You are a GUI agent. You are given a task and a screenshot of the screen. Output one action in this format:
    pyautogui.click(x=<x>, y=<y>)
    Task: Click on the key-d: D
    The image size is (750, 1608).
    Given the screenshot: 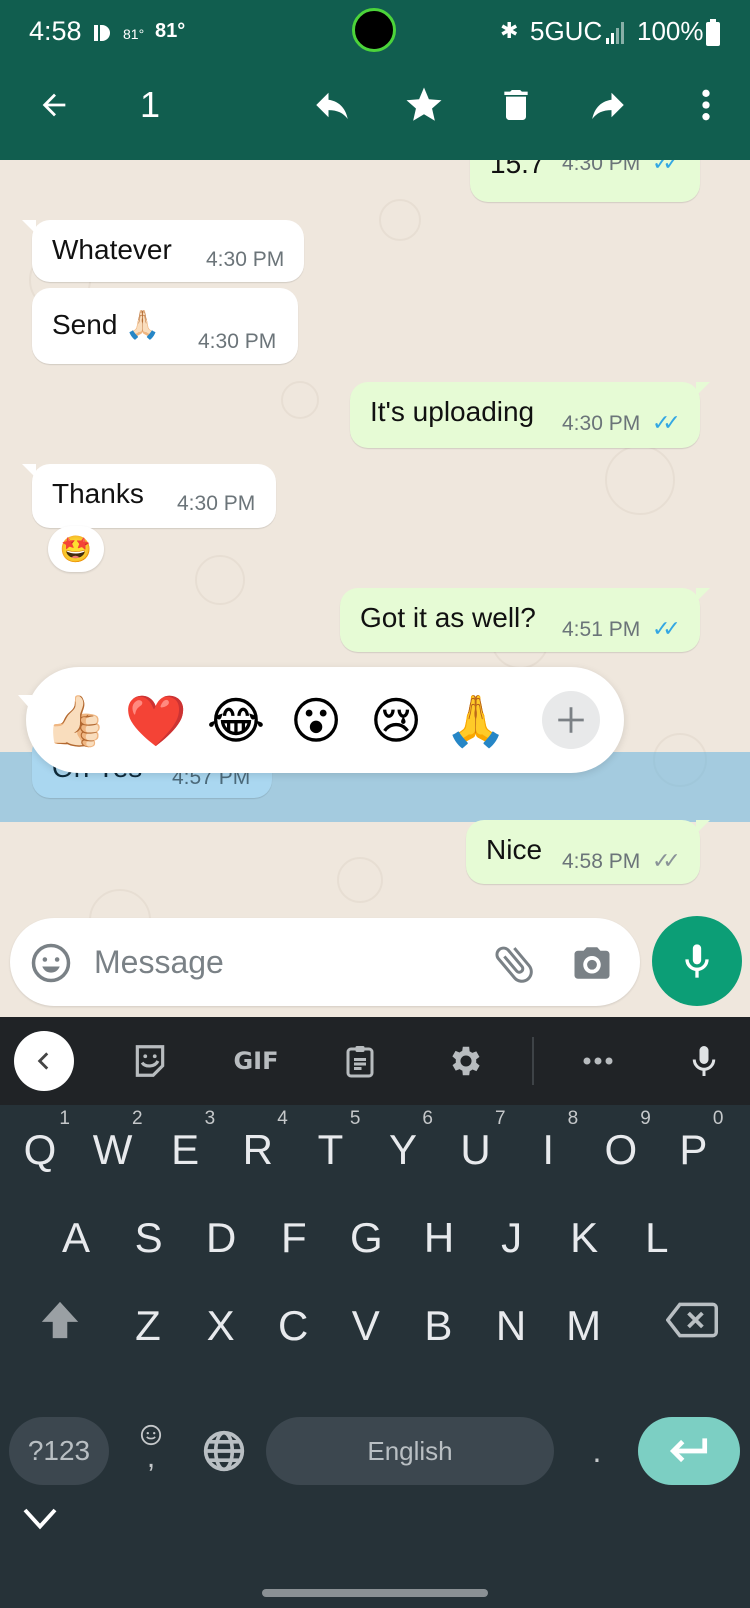 What is the action you would take?
    pyautogui.click(x=221, y=1238)
    